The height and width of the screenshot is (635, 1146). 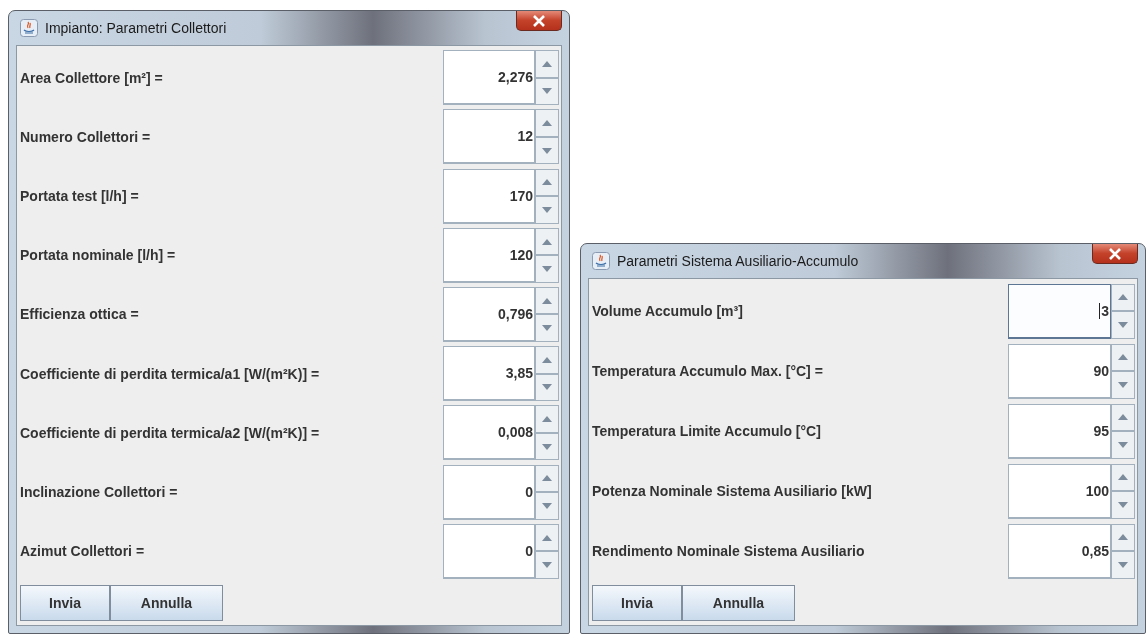 What do you see at coordinates (1059, 311) in the screenshot?
I see `number-field: 3` at bounding box center [1059, 311].